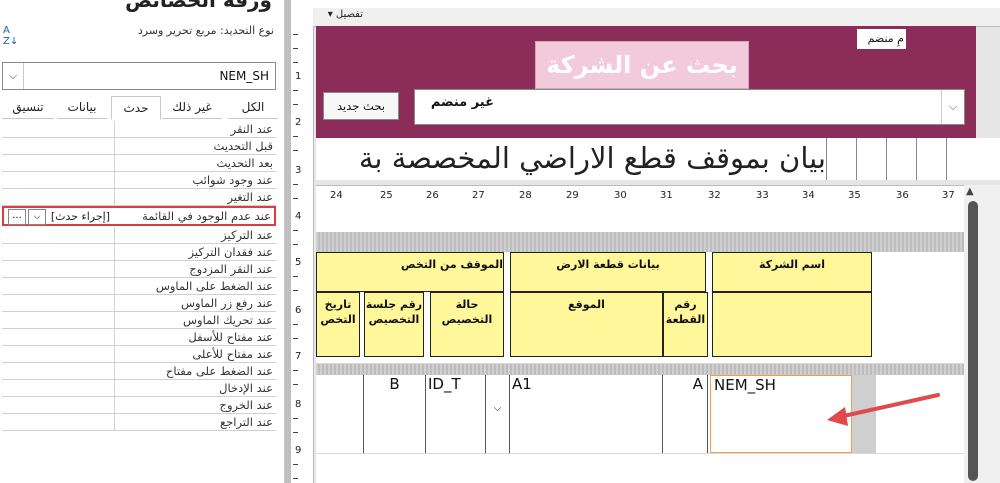  I want to click on property-label: بعد التحديث, so click(244, 163).